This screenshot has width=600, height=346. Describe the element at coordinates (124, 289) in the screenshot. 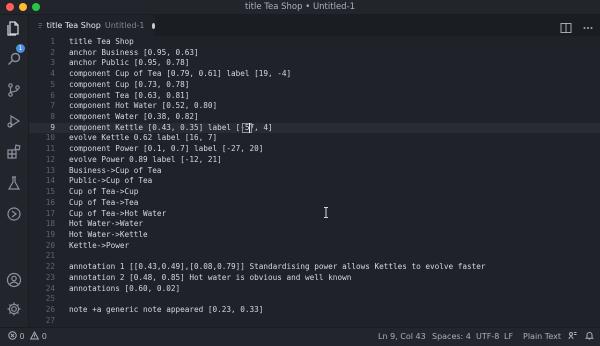

I see `code-line: annotations [0.60, 0.02]` at that location.